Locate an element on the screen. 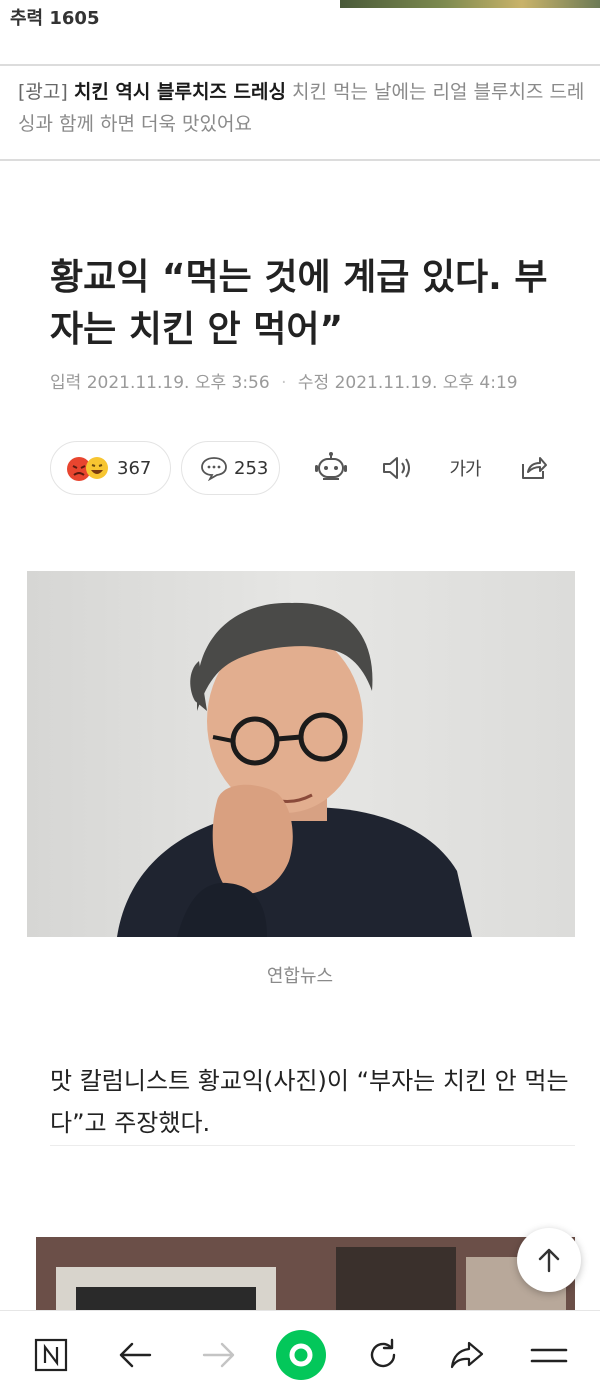 The width and height of the screenshot is (600, 1398). refresh-button is located at coordinates (383, 1355).